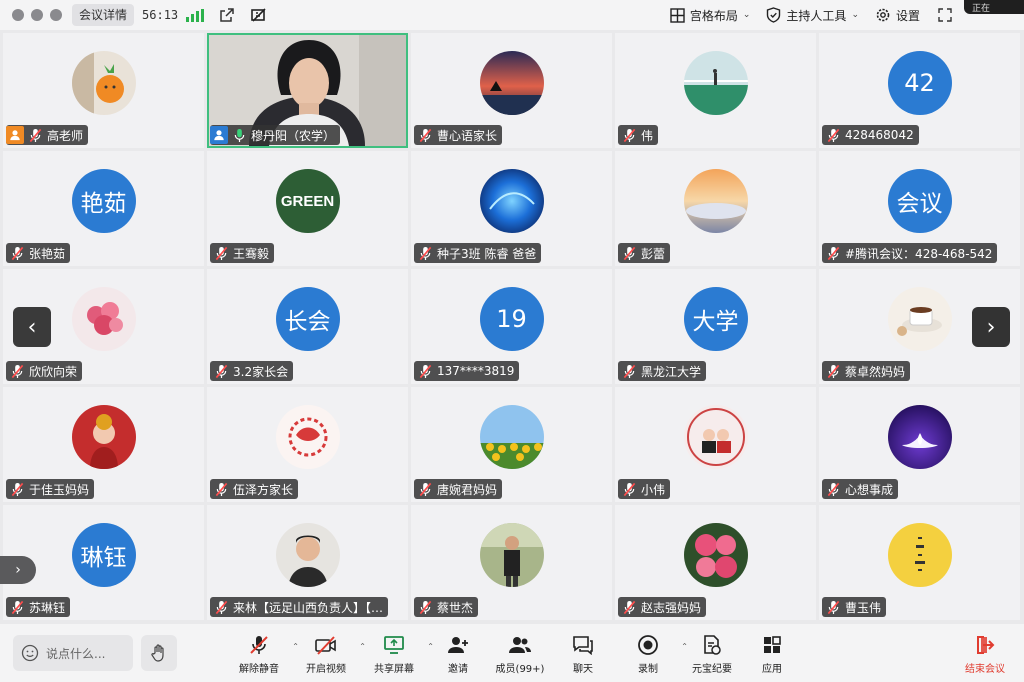  I want to click on screen-share-paused-icon, so click(259, 15).